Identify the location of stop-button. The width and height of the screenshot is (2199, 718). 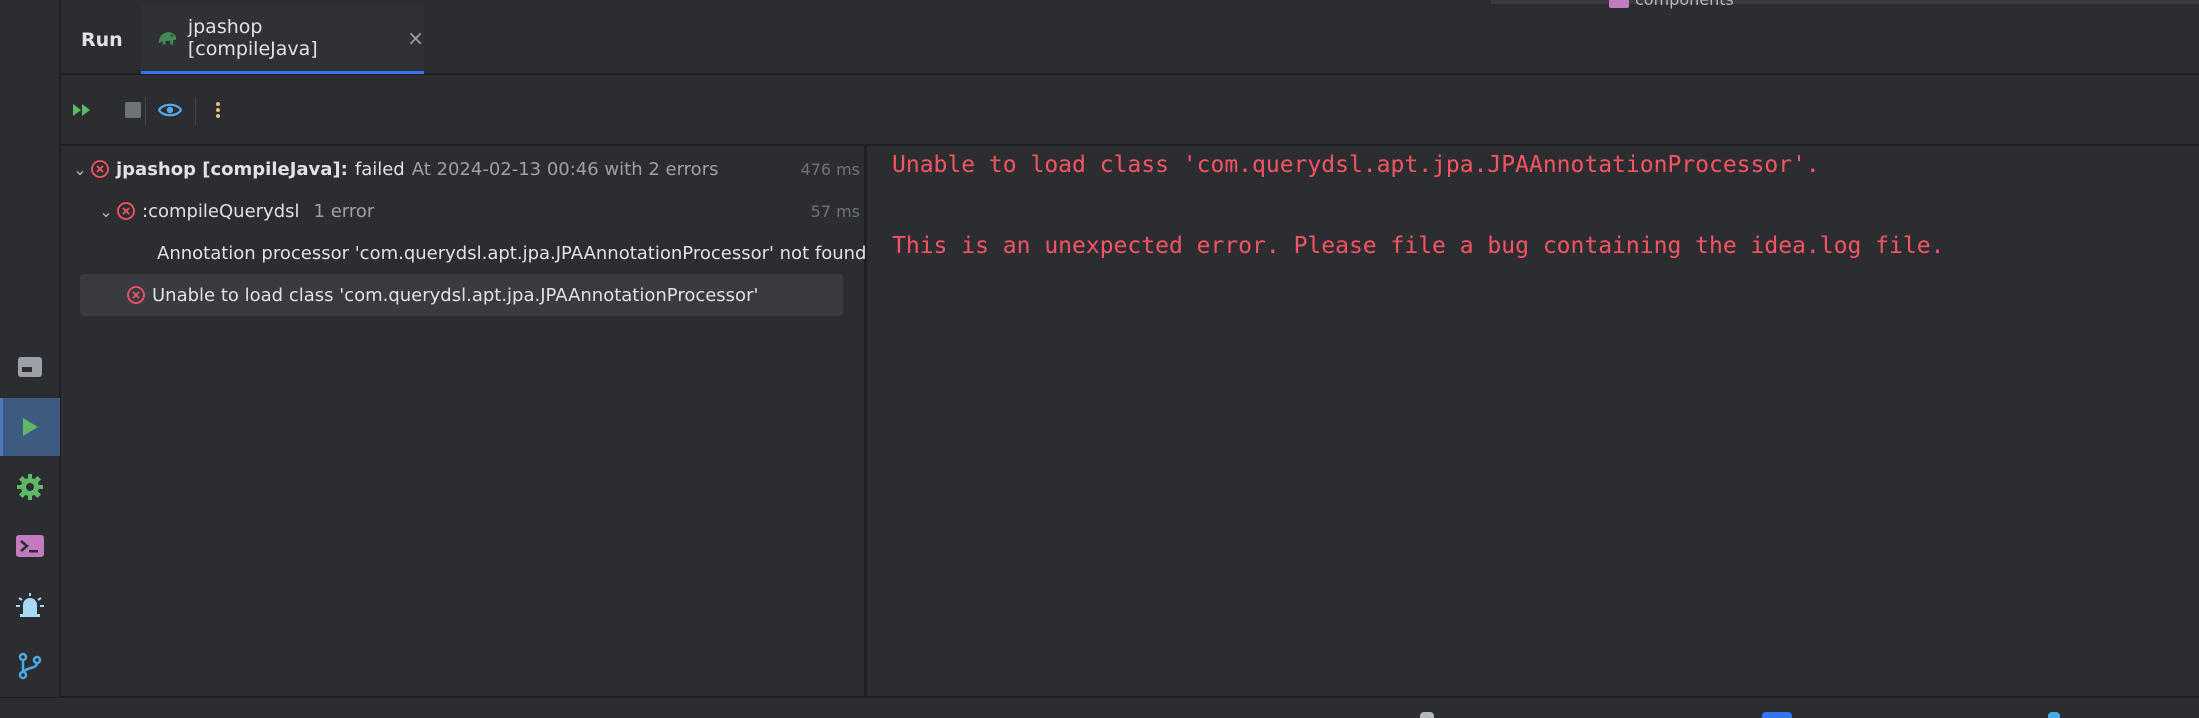
(133, 110).